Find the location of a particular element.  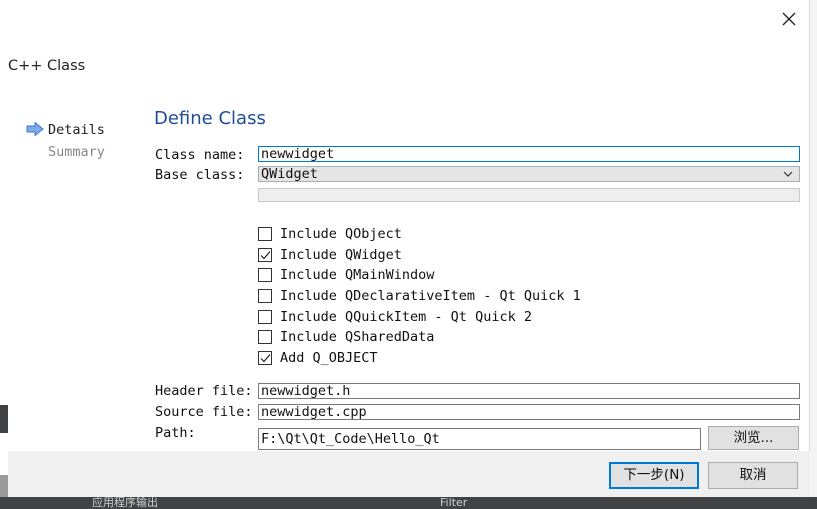

source-file-label: Source file: is located at coordinates (204, 412).